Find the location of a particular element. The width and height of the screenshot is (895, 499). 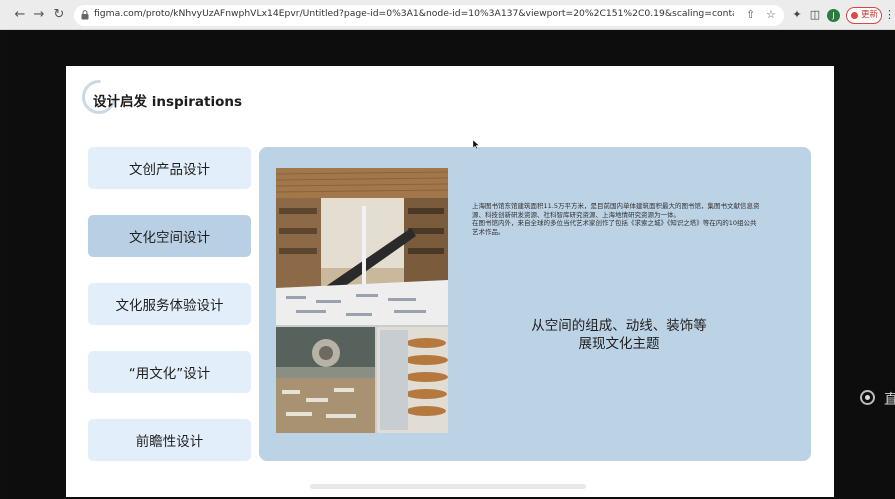

library-interior-image is located at coordinates (362, 300).